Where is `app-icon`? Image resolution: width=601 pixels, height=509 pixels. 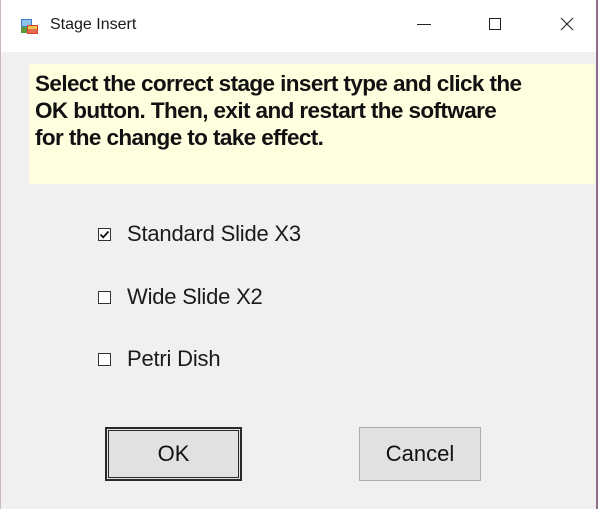
app-icon is located at coordinates (30, 26).